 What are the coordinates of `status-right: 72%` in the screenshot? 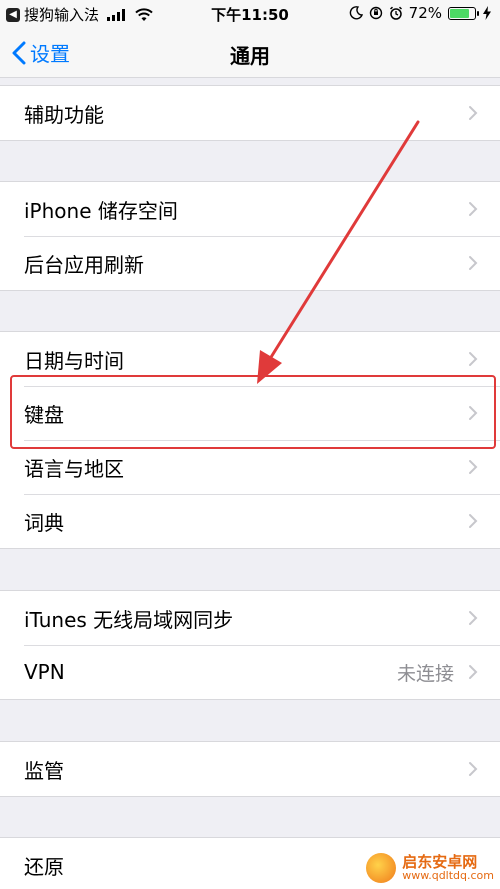 It's located at (420, 13).